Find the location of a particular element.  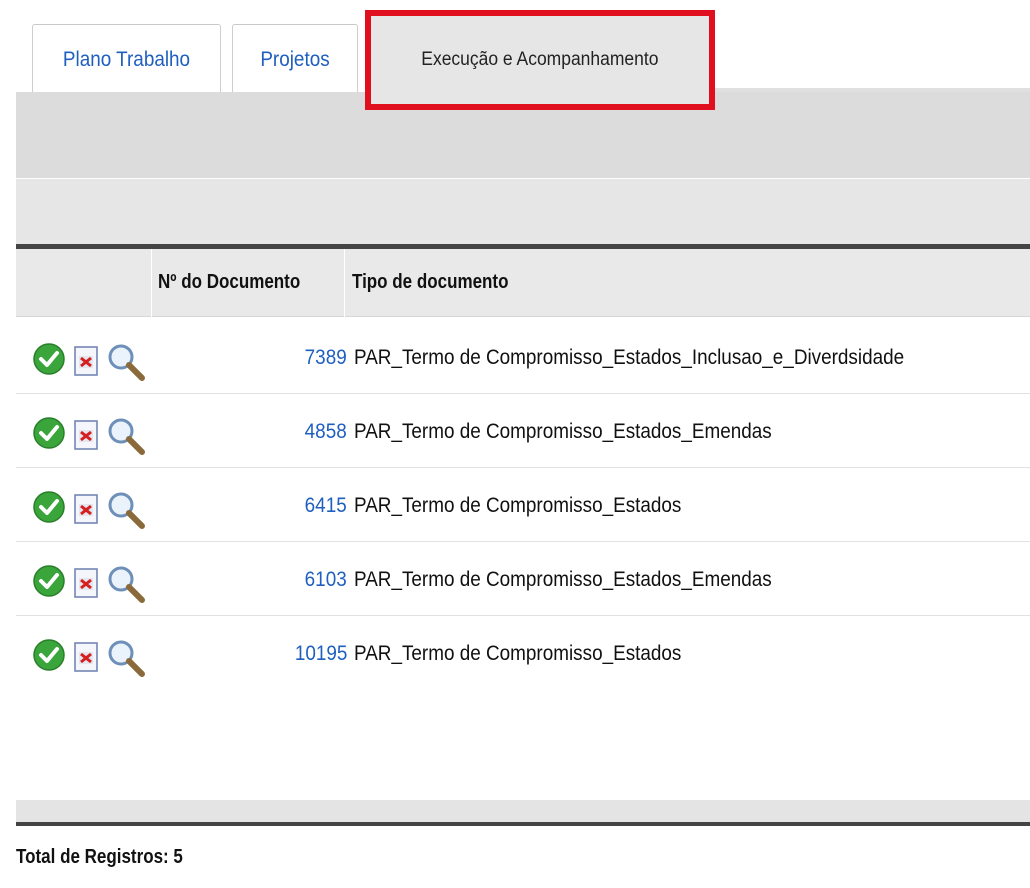

header-tipo-documento: Tipo de documento is located at coordinates (430, 282).